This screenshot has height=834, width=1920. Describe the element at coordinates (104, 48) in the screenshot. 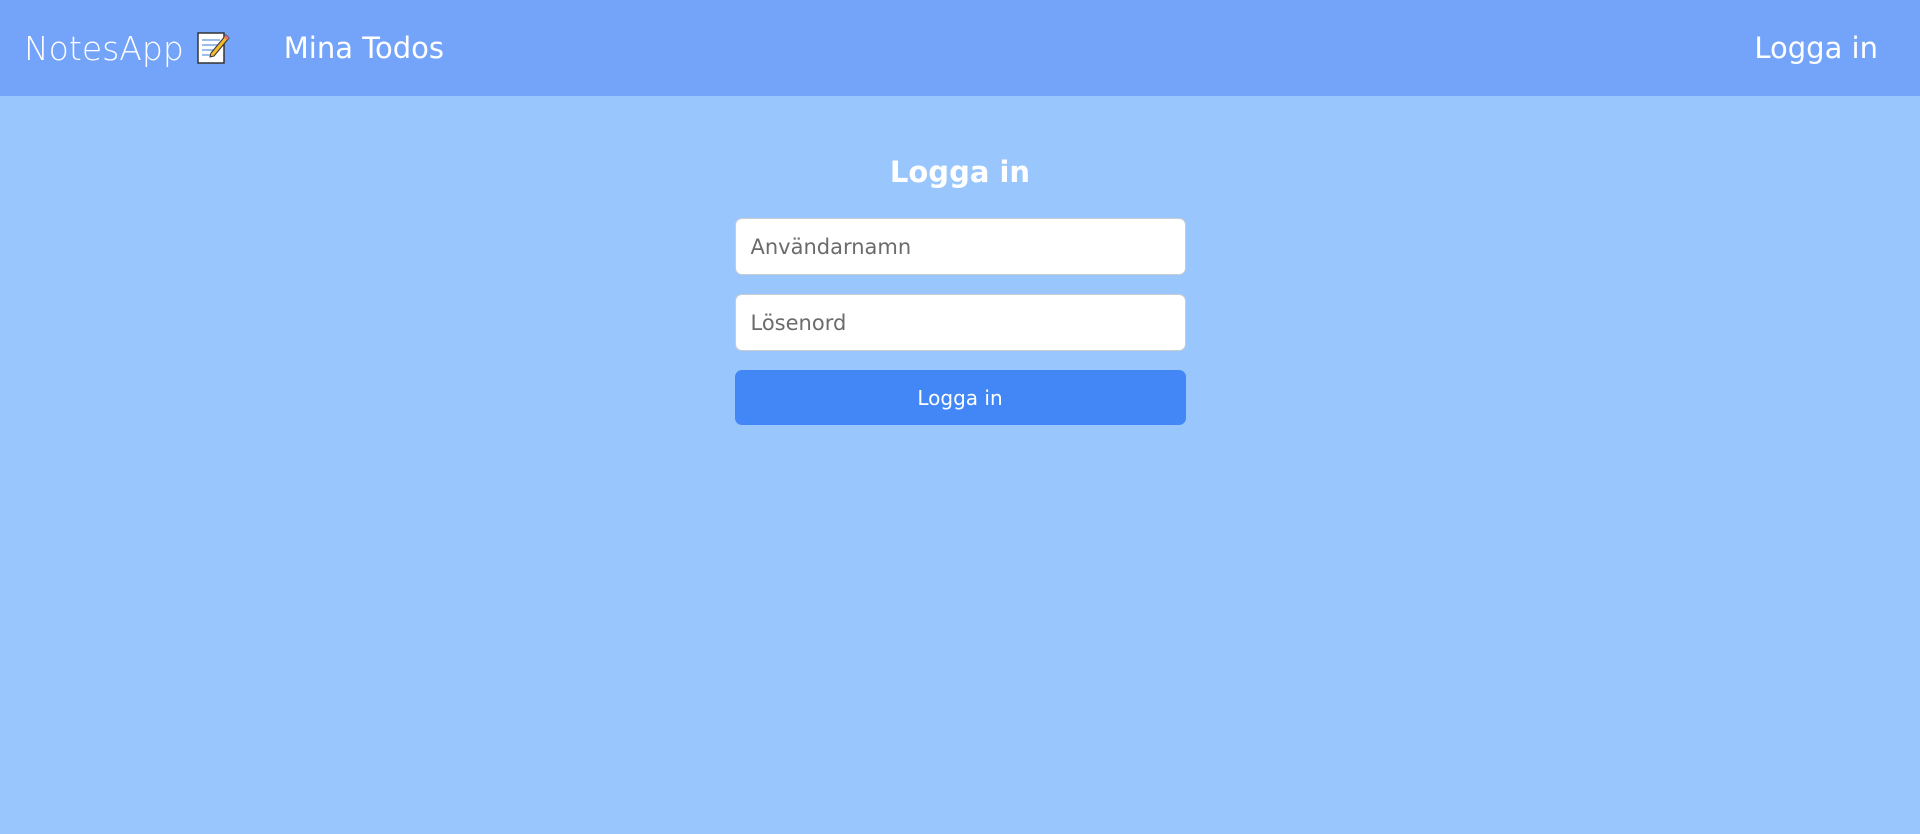

I see `brand-label: NotesApp` at that location.